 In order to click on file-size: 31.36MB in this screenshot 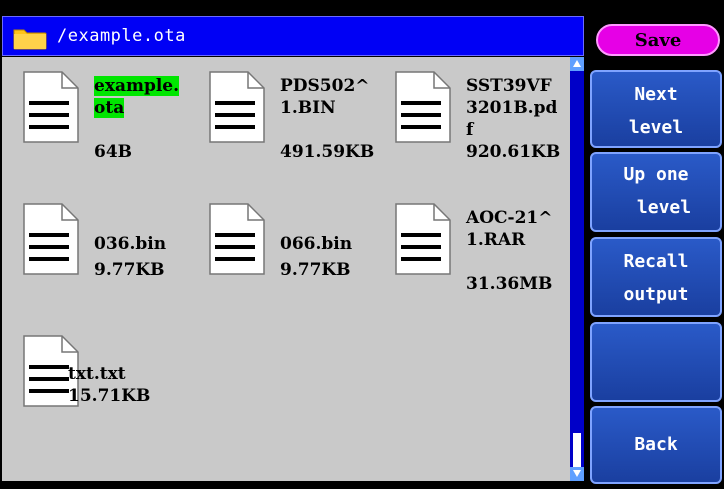, I will do `click(509, 284)`.